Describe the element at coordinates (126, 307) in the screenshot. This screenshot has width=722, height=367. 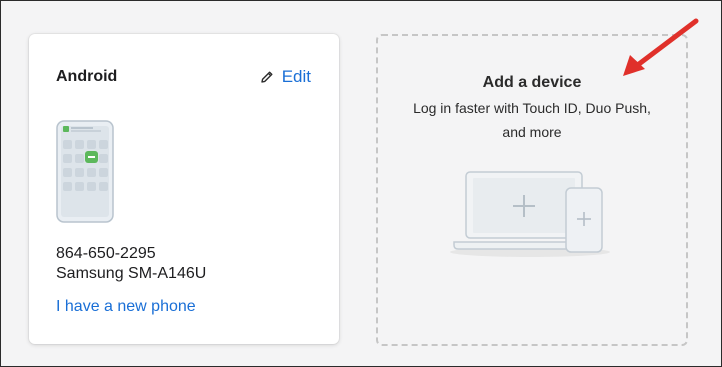
I see `new-phone-link: I have a new phone` at that location.